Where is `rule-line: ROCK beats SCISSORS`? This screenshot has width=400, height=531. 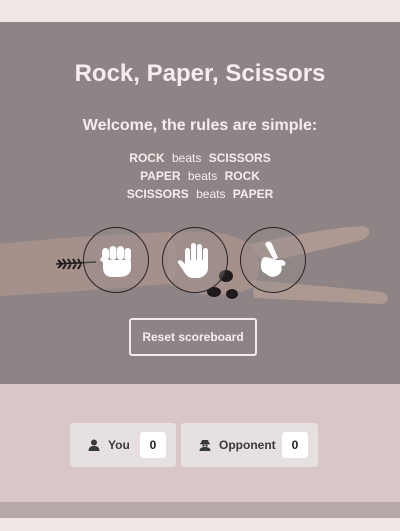 rule-line: ROCK beats SCISSORS is located at coordinates (200, 158).